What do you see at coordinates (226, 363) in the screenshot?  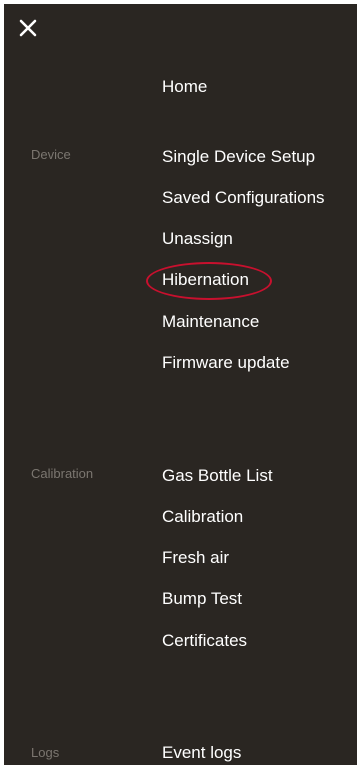 I see `menu-item-firmware-update: Firmware update` at bounding box center [226, 363].